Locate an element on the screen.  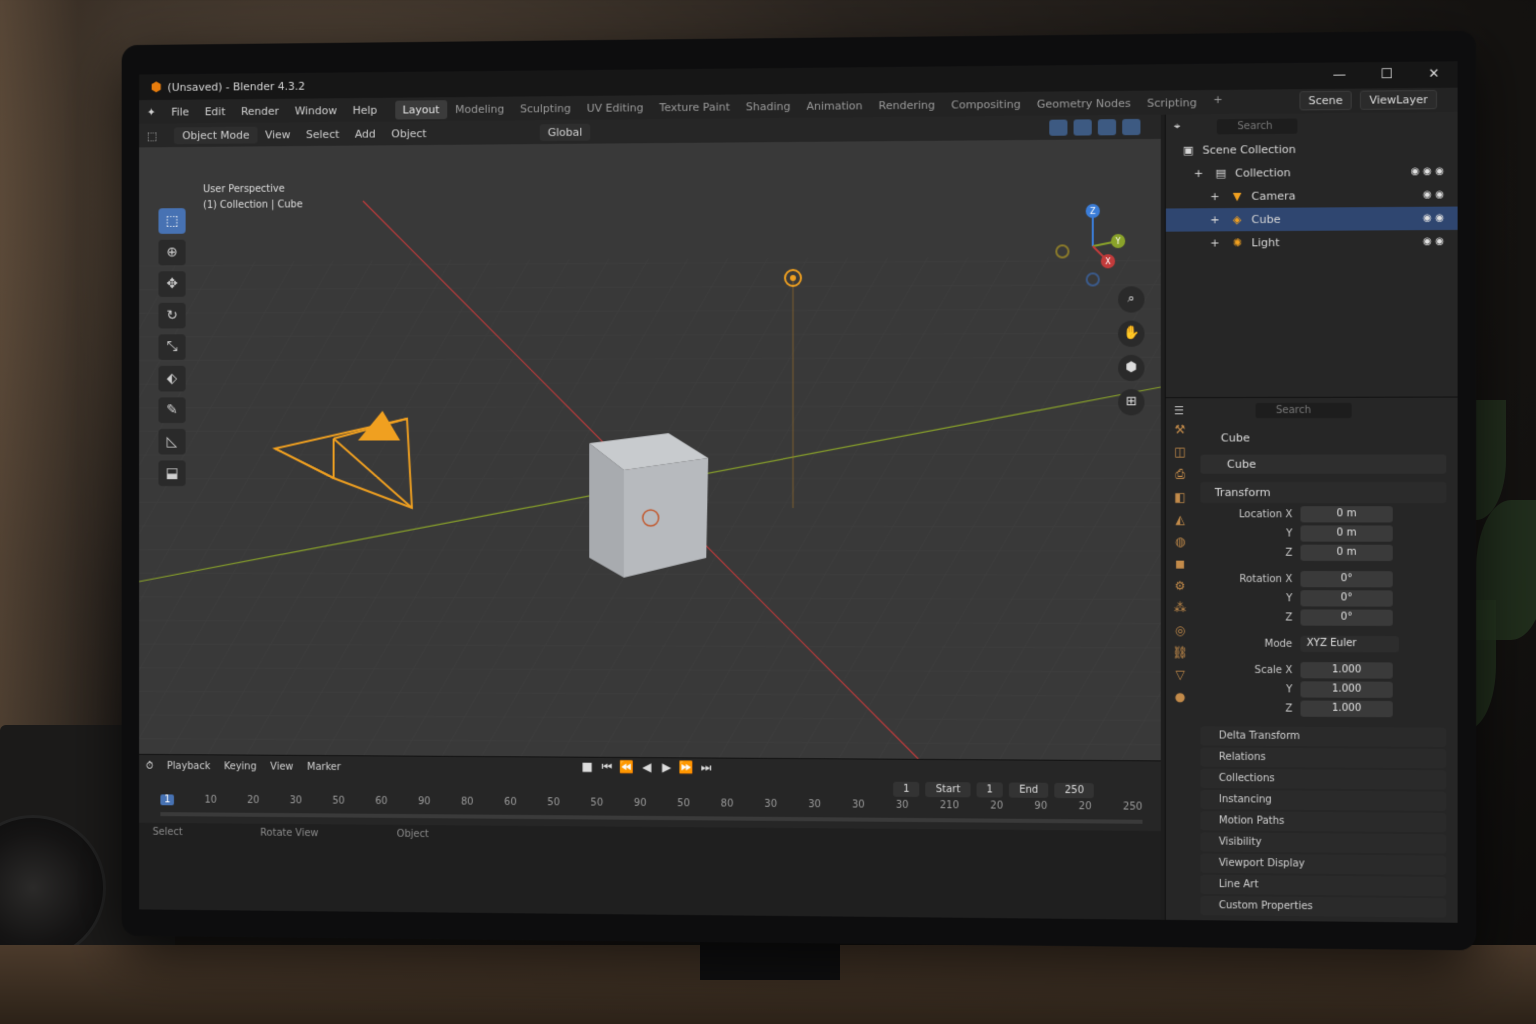
annotate-tool-icon: ✎ is located at coordinates (172, 410).